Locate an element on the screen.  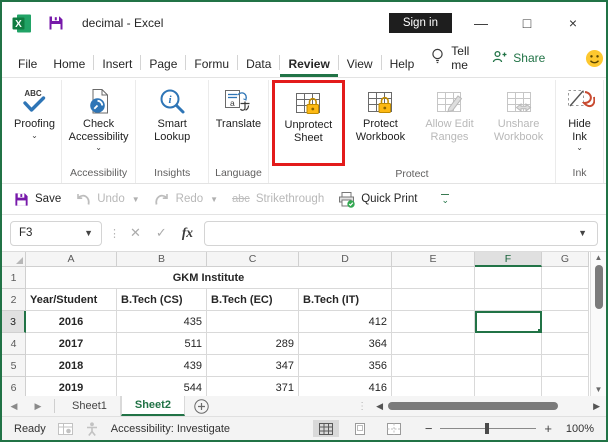
zoom-slider is located at coordinates (488, 428).